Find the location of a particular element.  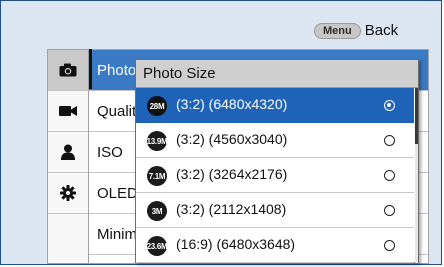

photo-size-option: 3M (3:2) (2112x1408) is located at coordinates (275, 210).